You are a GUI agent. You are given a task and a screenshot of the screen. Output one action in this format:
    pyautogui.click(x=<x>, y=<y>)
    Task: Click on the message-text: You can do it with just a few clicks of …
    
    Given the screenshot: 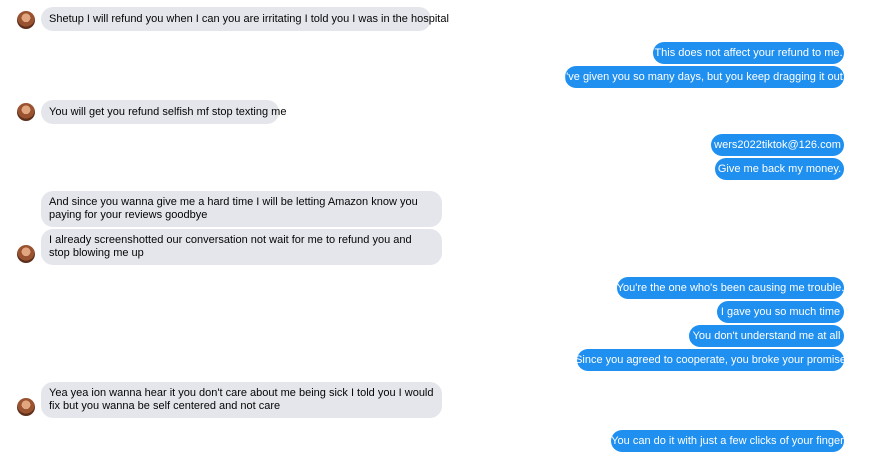 What is the action you would take?
    pyautogui.click(x=727, y=440)
    